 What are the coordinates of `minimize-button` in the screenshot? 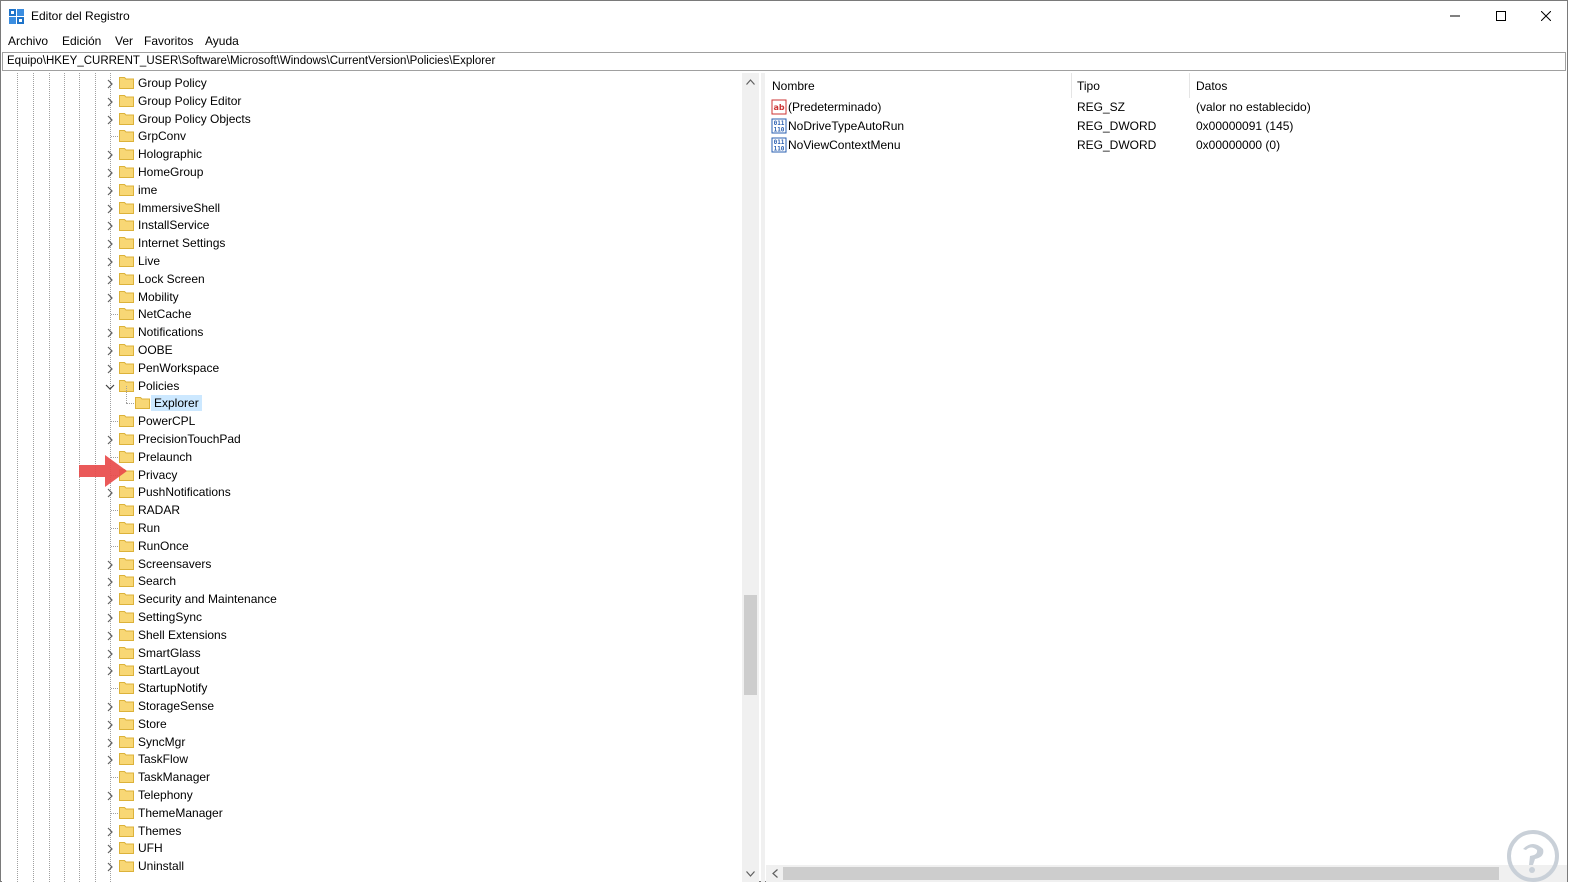 It's located at (1455, 16).